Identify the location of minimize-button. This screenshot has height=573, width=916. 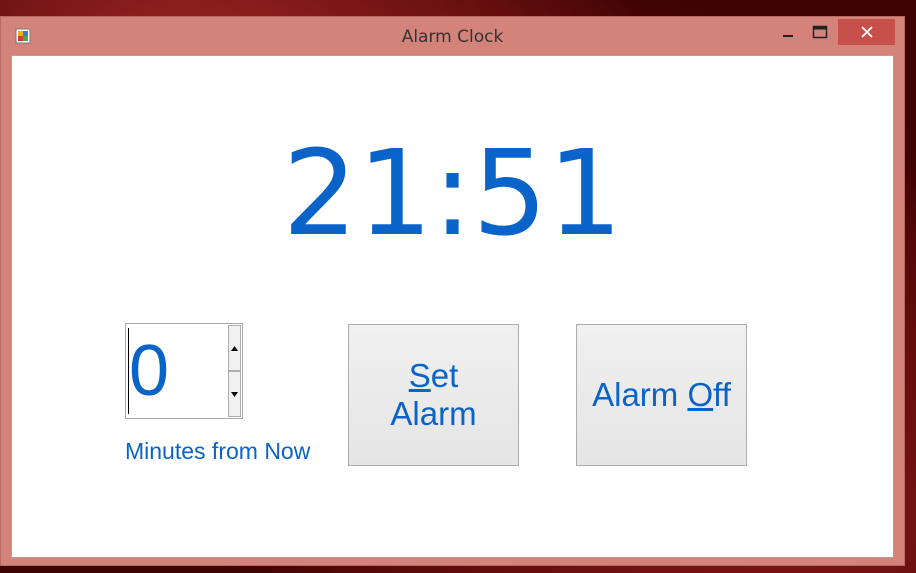
(788, 32).